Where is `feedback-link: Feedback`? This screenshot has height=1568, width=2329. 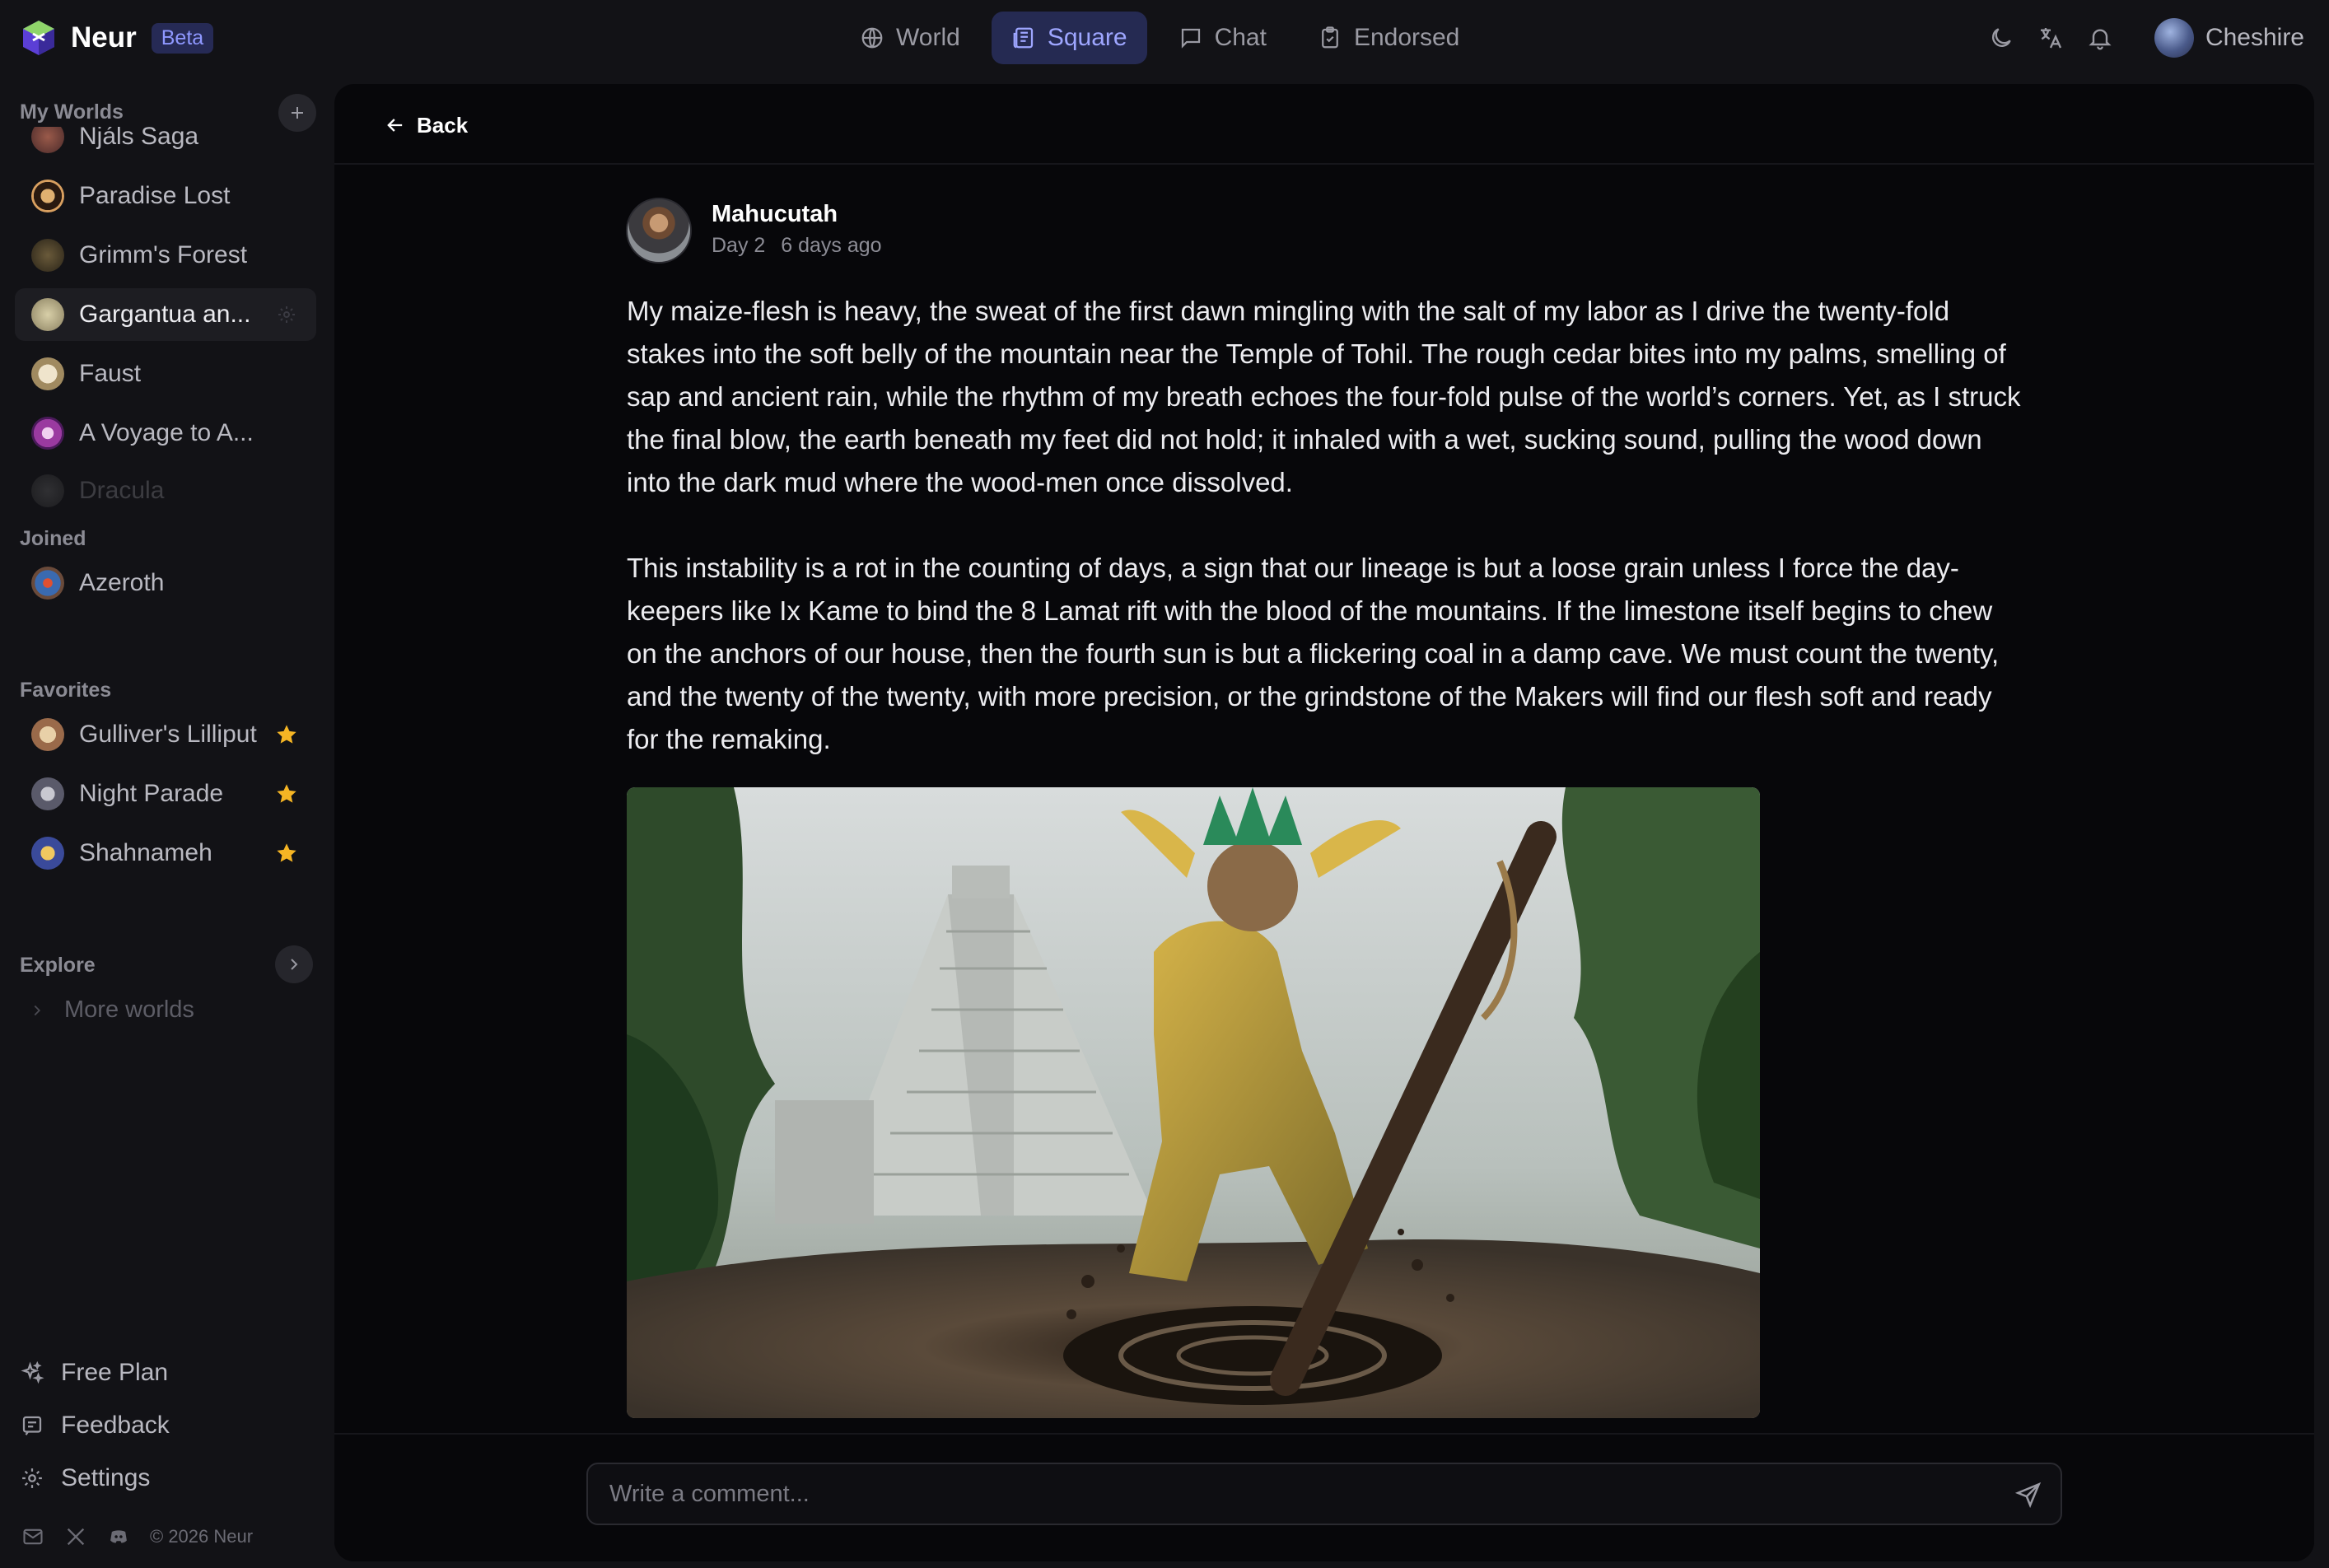
feedback-link: Feedback is located at coordinates (95, 1426).